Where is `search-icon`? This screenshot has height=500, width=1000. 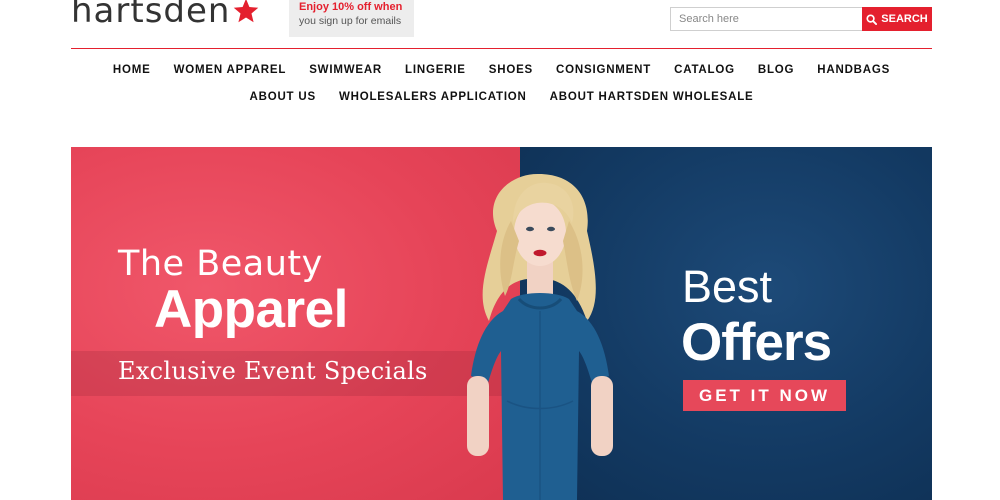 search-icon is located at coordinates (872, 19).